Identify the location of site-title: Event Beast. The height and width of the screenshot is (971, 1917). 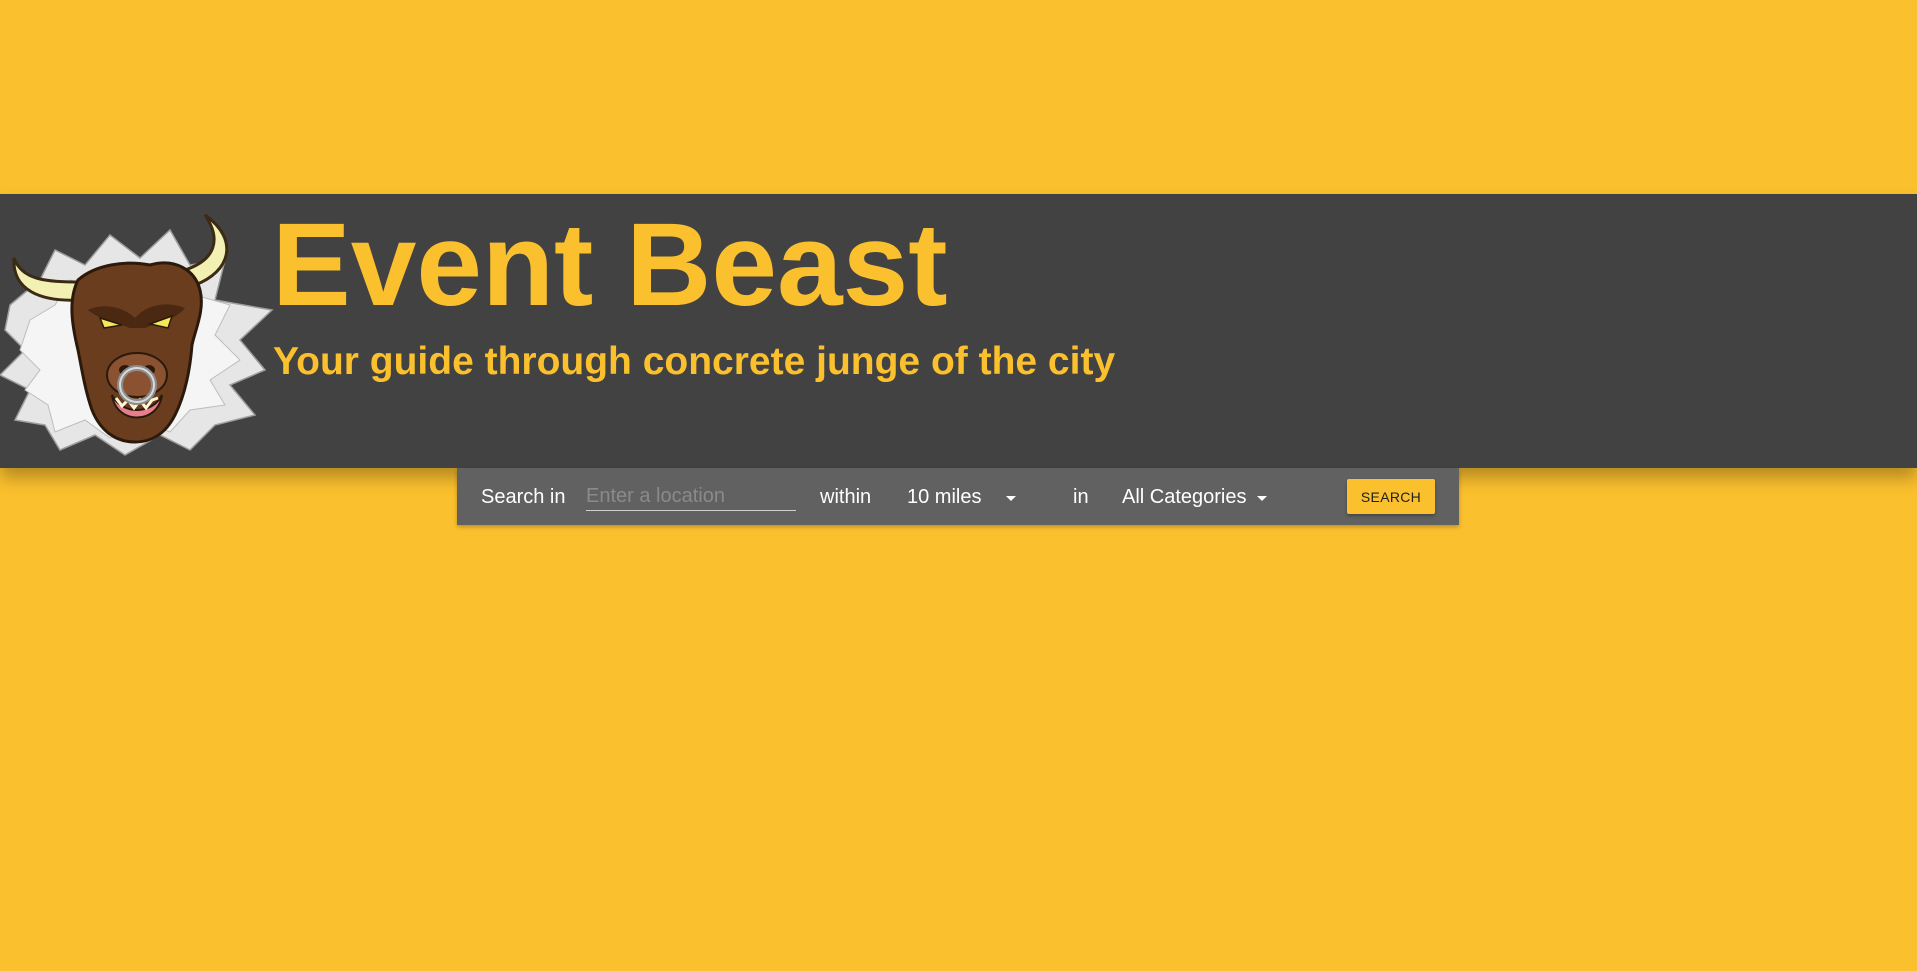
(610, 265).